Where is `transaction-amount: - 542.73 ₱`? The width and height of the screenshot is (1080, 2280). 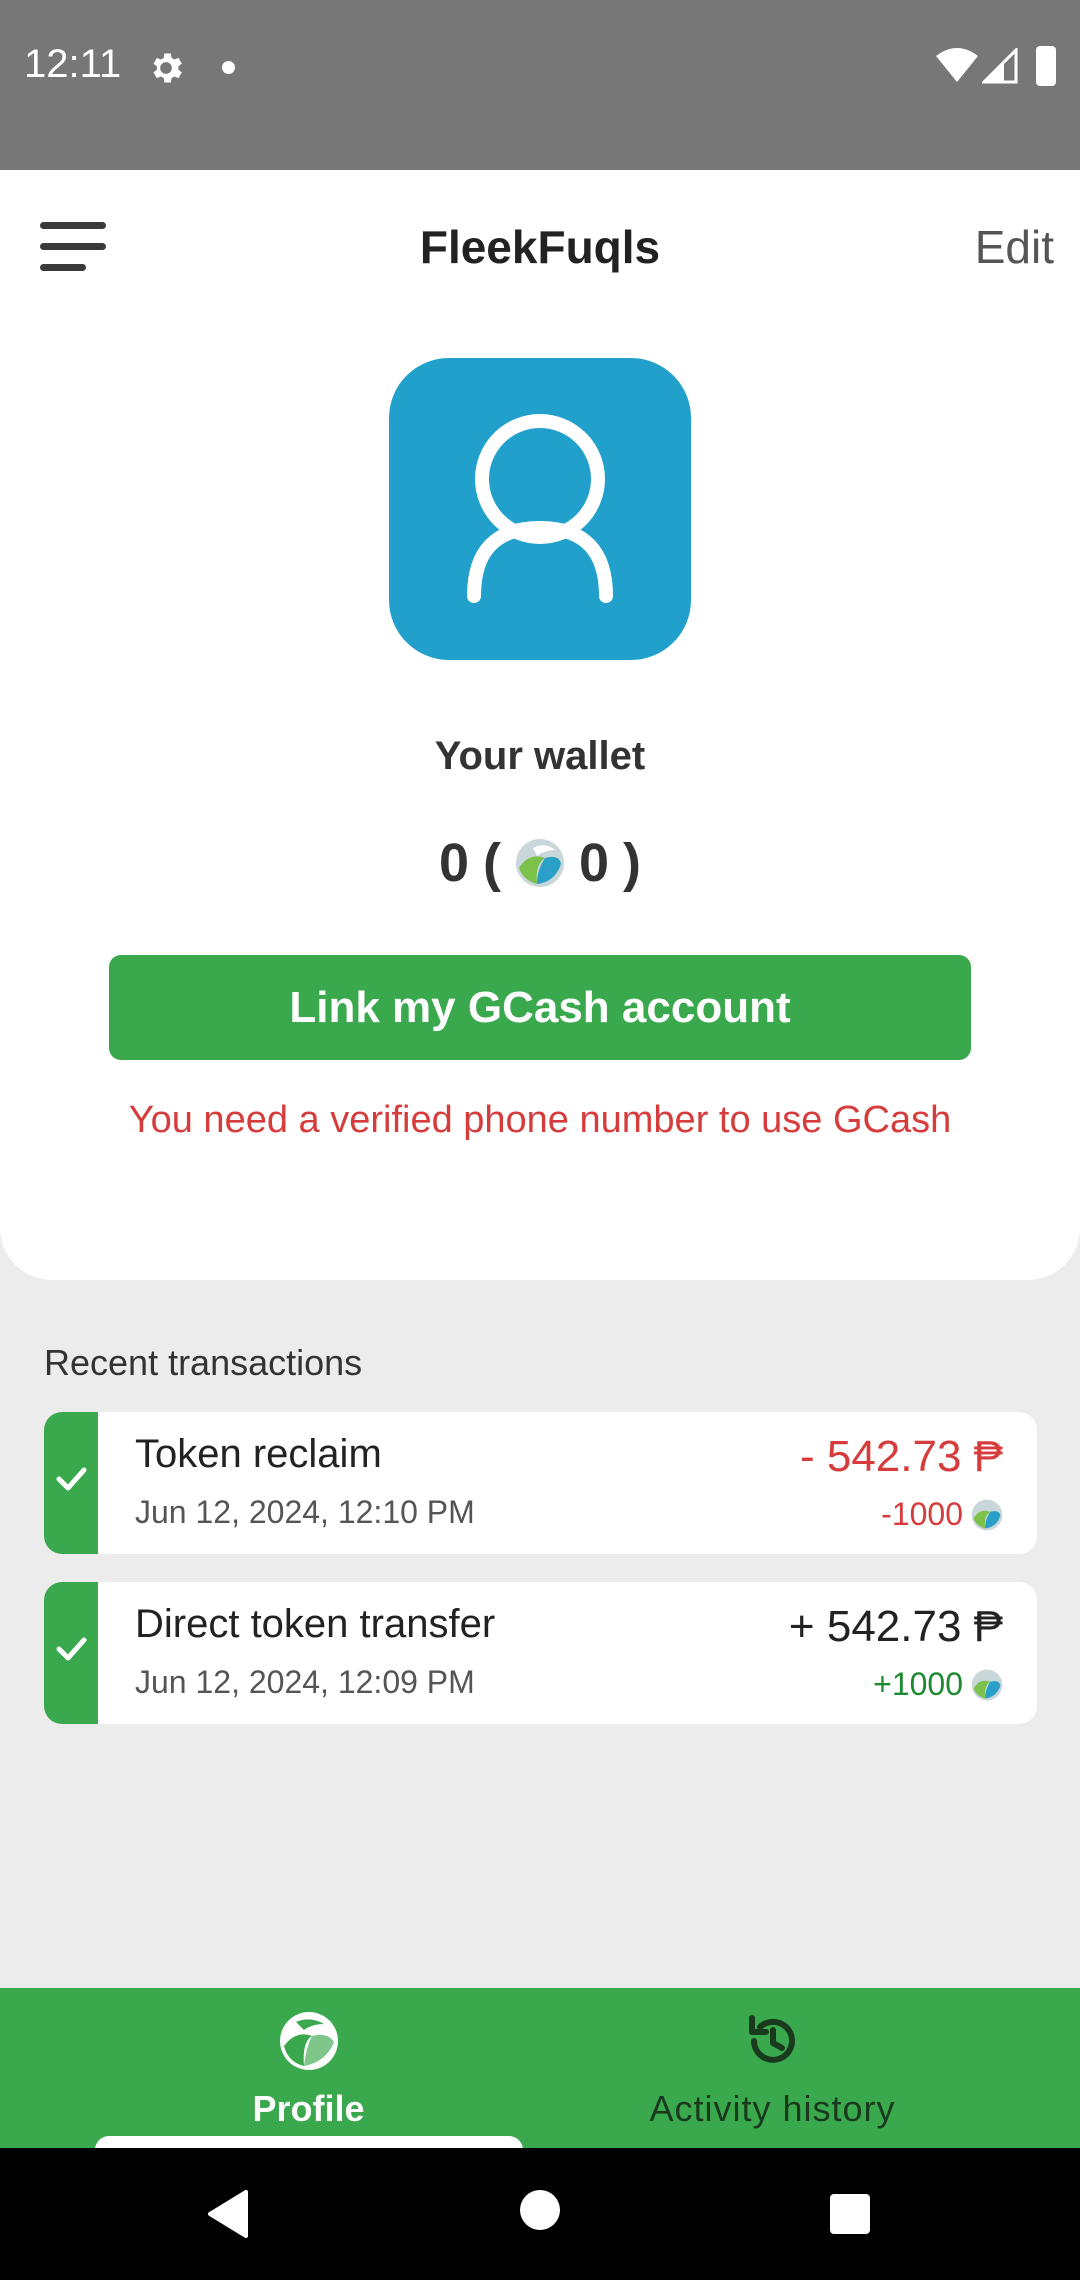 transaction-amount: - 542.73 ₱ is located at coordinates (901, 1456).